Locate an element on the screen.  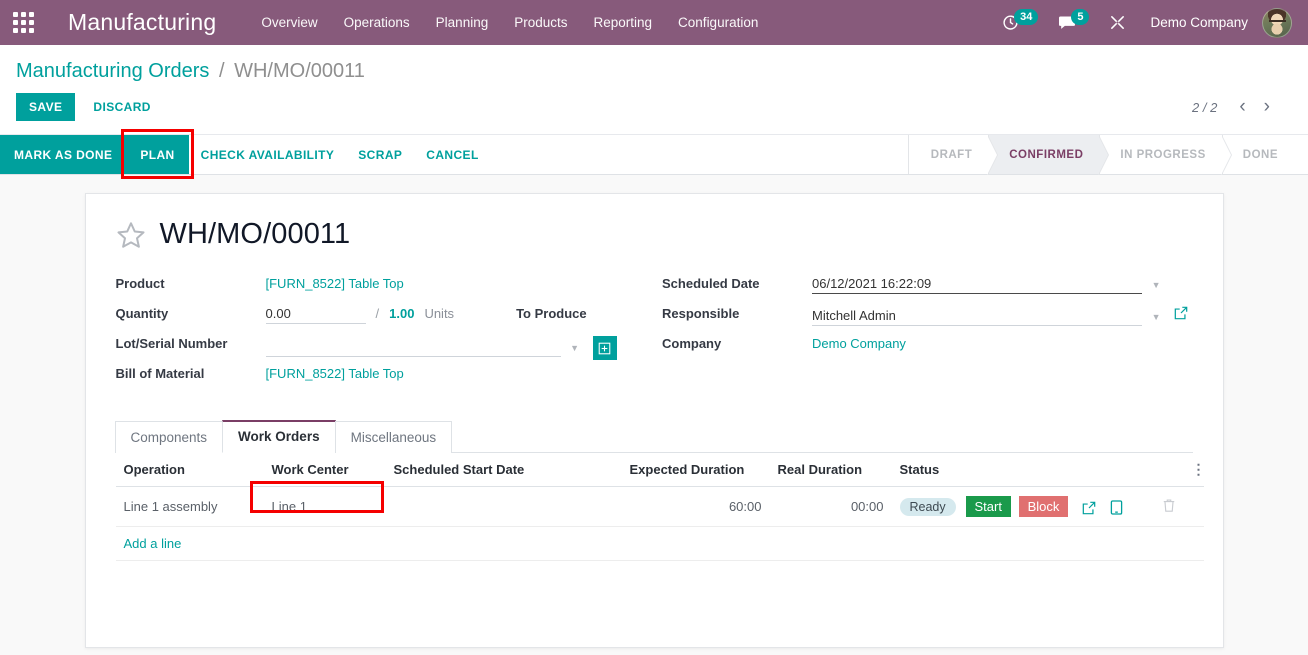
activity-menu-button: 34 is located at coordinates (1020, 22).